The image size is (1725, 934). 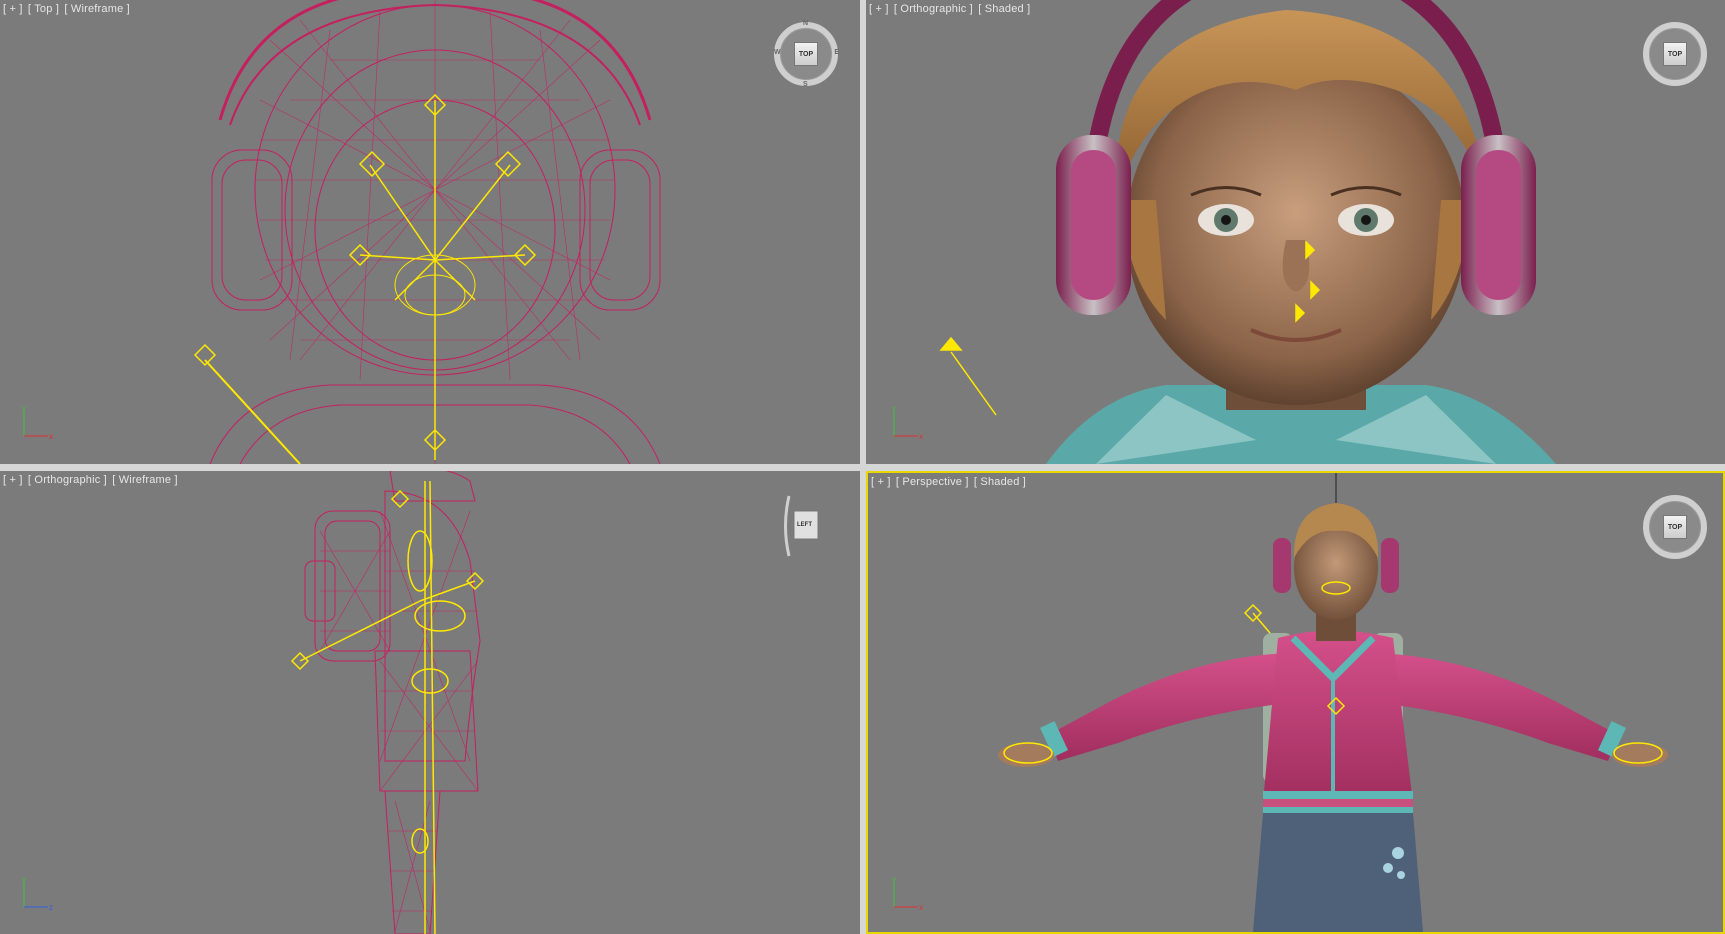 What do you see at coordinates (932, 482) in the screenshot?
I see `viewport-view-name: [ Perspective ]` at bounding box center [932, 482].